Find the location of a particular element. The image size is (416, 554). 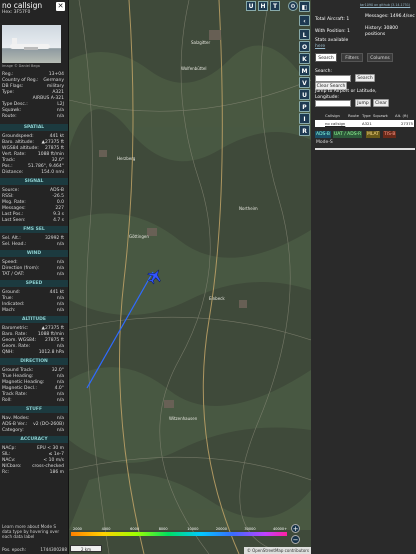

aircraft-hex: Hex: 3F57F0 is located at coordinates (16, 12).